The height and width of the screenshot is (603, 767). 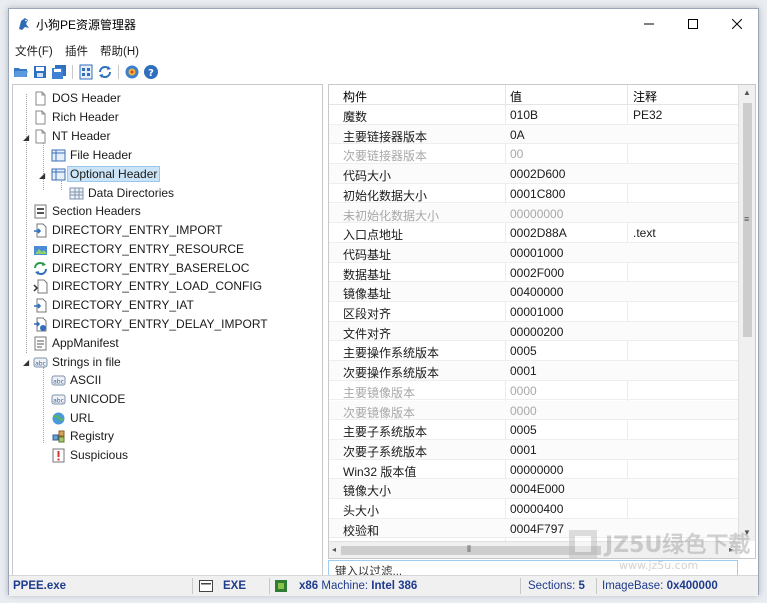 What do you see at coordinates (537, 528) in the screenshot?
I see `cell-value: 0004F797` at bounding box center [537, 528].